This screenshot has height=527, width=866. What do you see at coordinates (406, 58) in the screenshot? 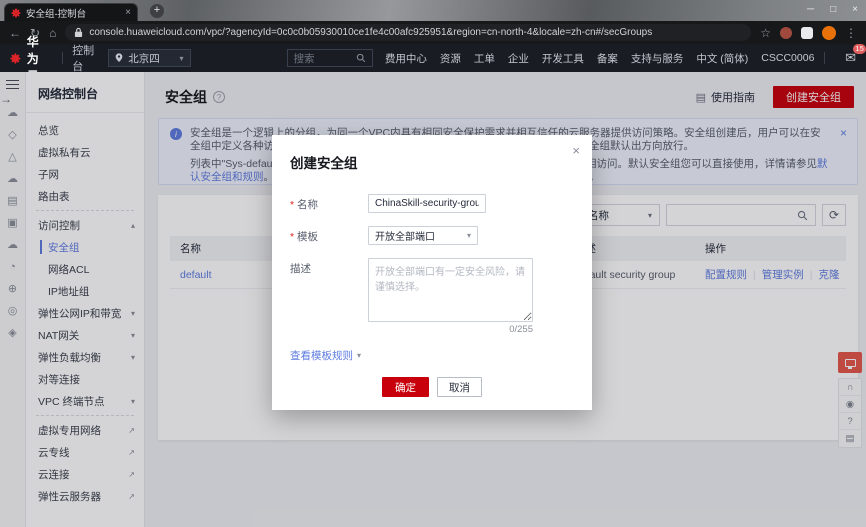
I see `nav-billing-center: 费用中心` at bounding box center [406, 58].